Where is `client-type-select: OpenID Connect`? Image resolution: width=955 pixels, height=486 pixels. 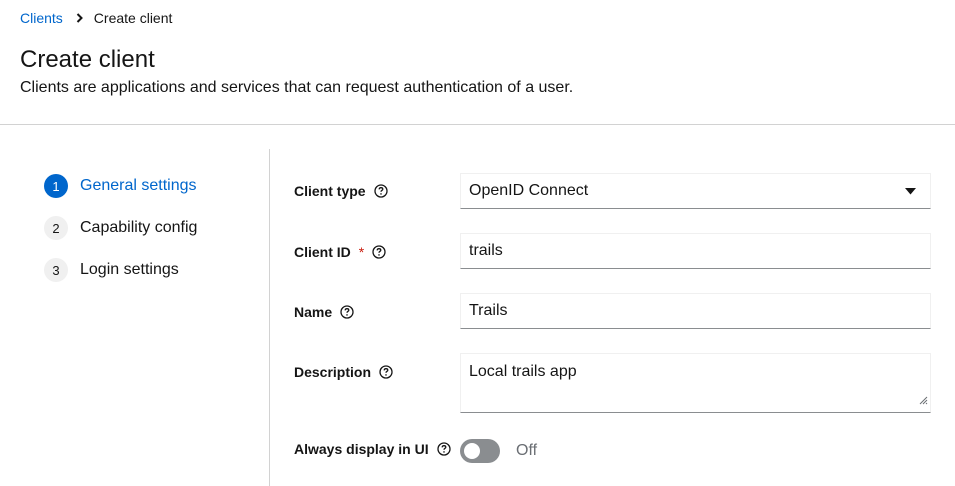
client-type-select: OpenID Connect is located at coordinates (695, 191).